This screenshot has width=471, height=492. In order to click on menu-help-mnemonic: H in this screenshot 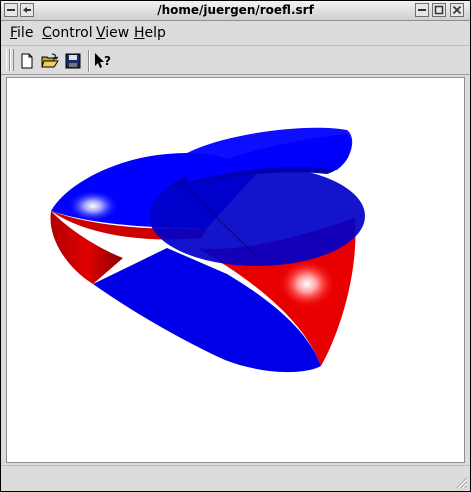, I will do `click(139, 33)`.